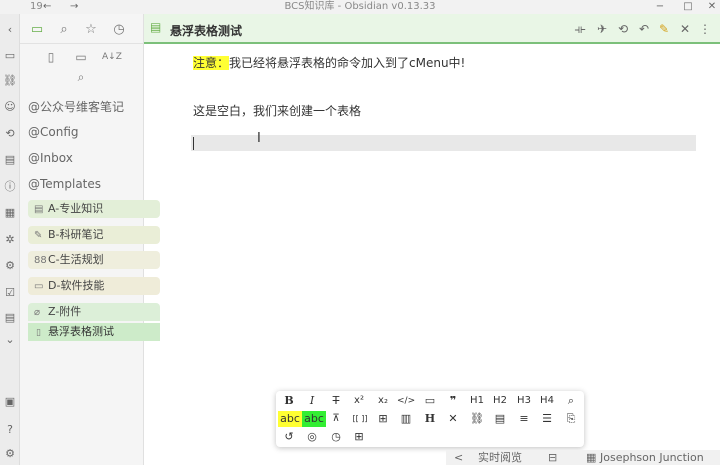 Image resolution: width=720 pixels, height=465 pixels. I want to click on folder-label: Z-附件, so click(65, 311).